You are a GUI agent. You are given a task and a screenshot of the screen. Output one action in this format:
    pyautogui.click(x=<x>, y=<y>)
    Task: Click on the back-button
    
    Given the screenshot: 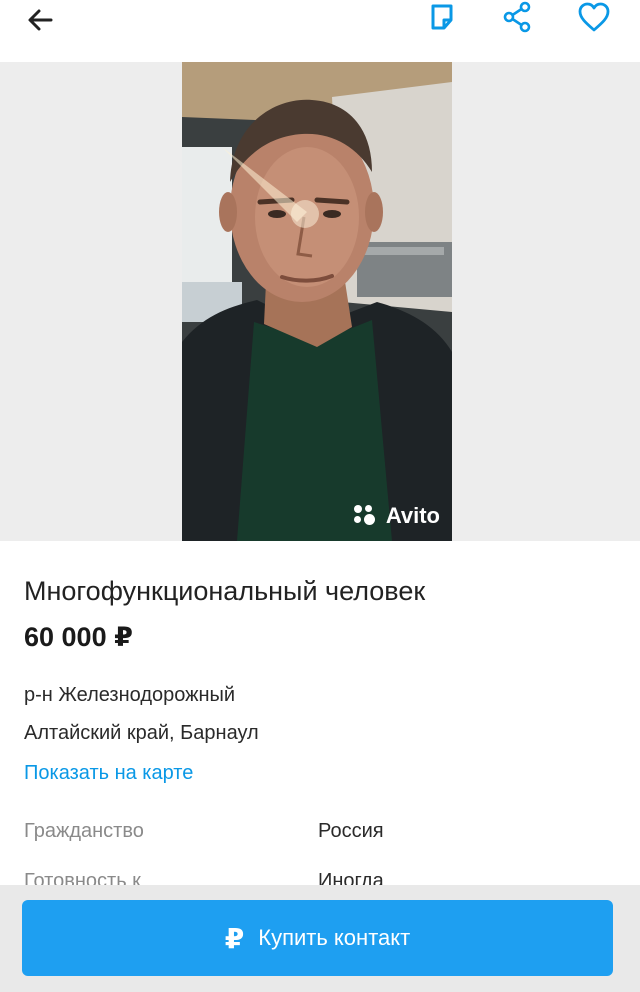 What is the action you would take?
    pyautogui.click(x=40, y=20)
    